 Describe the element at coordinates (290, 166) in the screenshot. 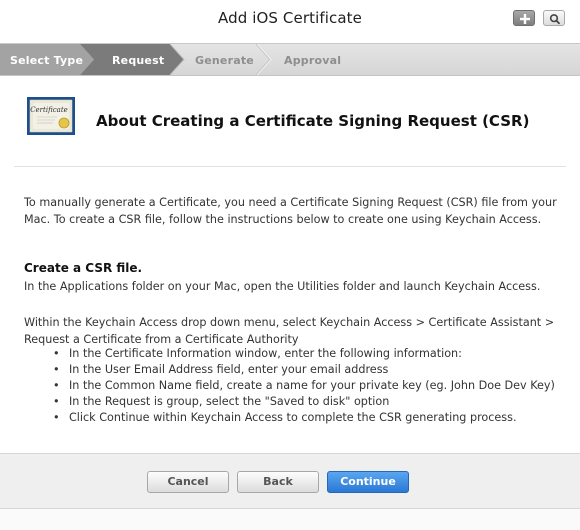

I see `heading-divider` at that location.